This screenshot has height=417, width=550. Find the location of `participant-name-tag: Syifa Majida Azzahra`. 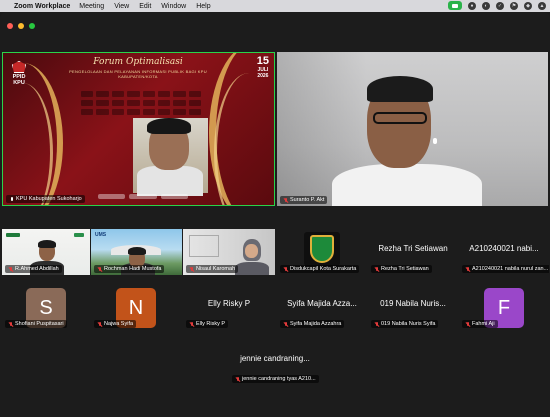

participant-name-tag: Syifa Majida Azzahra is located at coordinates (312, 324).